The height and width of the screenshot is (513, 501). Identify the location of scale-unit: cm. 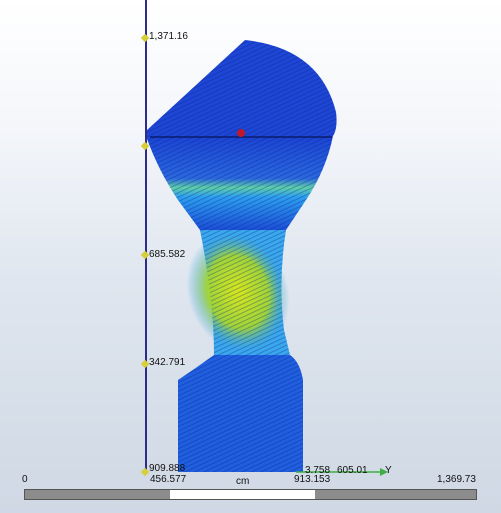
(243, 481).